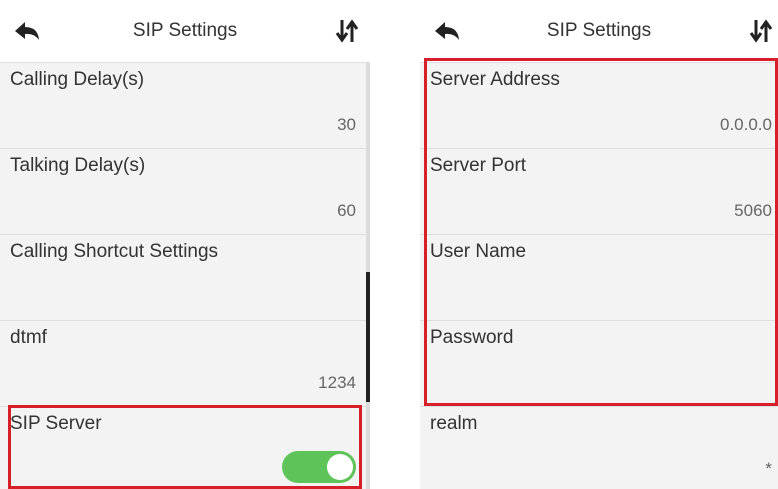  I want to click on toggle-knob, so click(340, 467).